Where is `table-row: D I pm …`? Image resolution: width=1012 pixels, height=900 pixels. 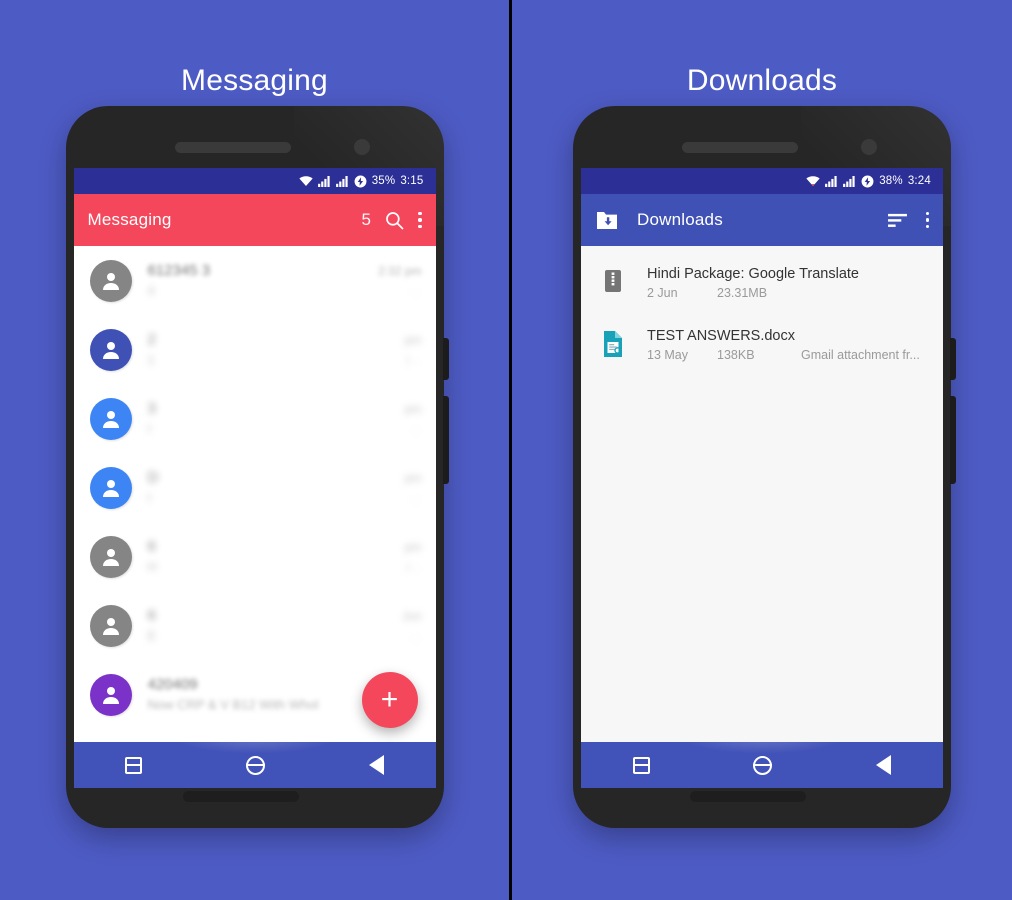 table-row: D I pm … is located at coordinates (255, 487).